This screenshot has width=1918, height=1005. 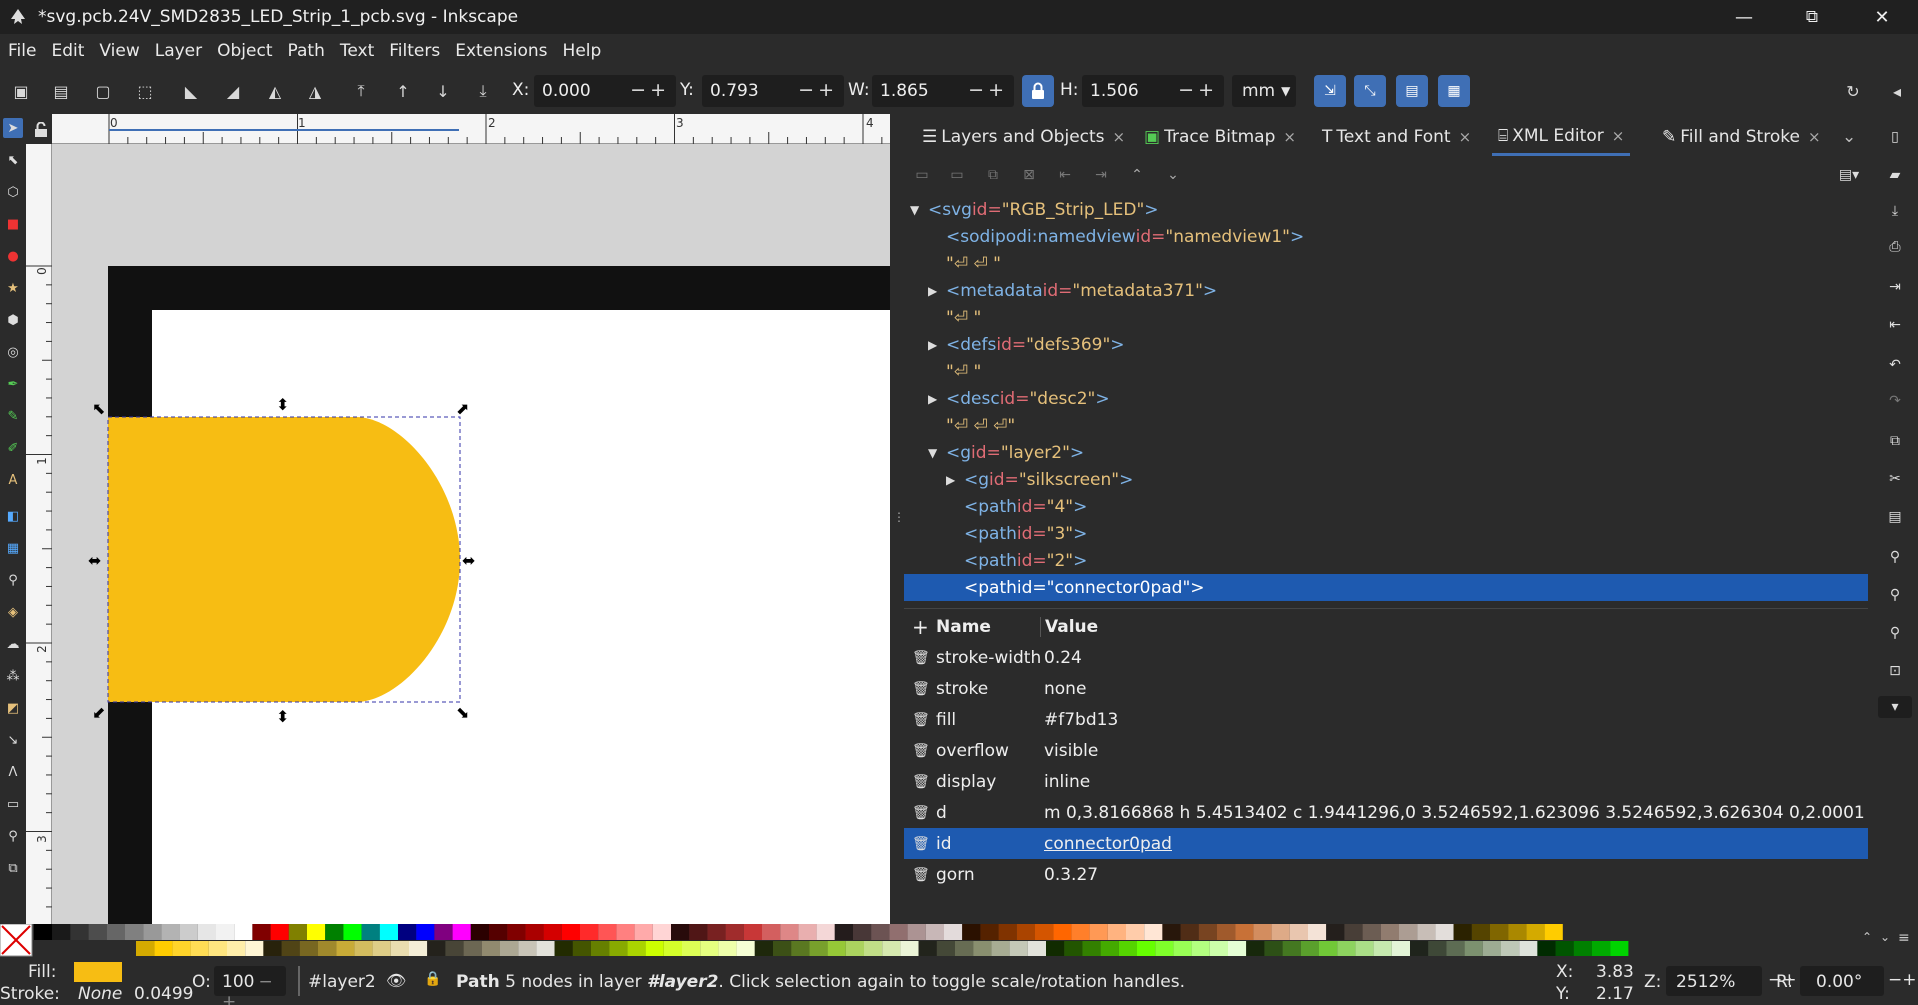 What do you see at coordinates (13, 548) in the screenshot?
I see `mesh-tool-icon: ▦` at bounding box center [13, 548].